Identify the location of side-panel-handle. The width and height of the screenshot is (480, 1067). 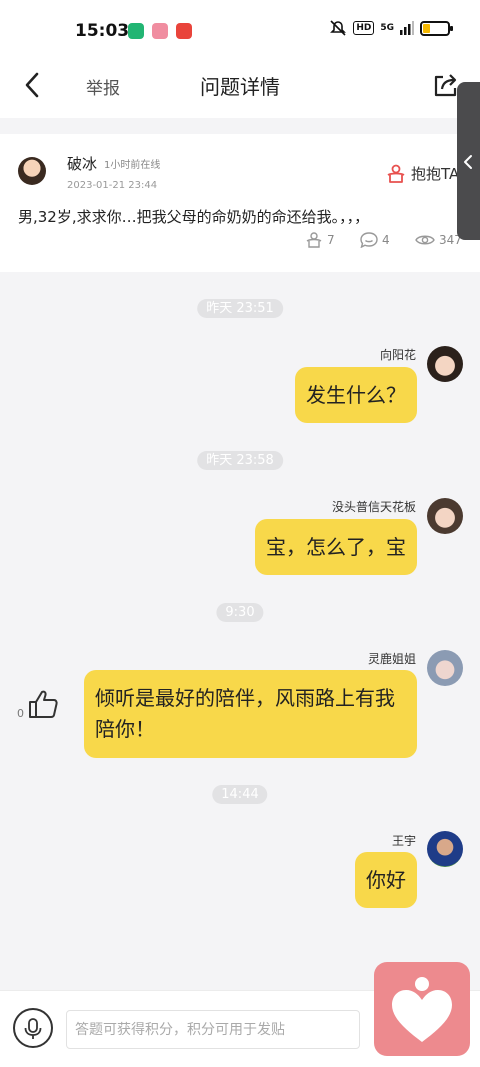
(468, 161).